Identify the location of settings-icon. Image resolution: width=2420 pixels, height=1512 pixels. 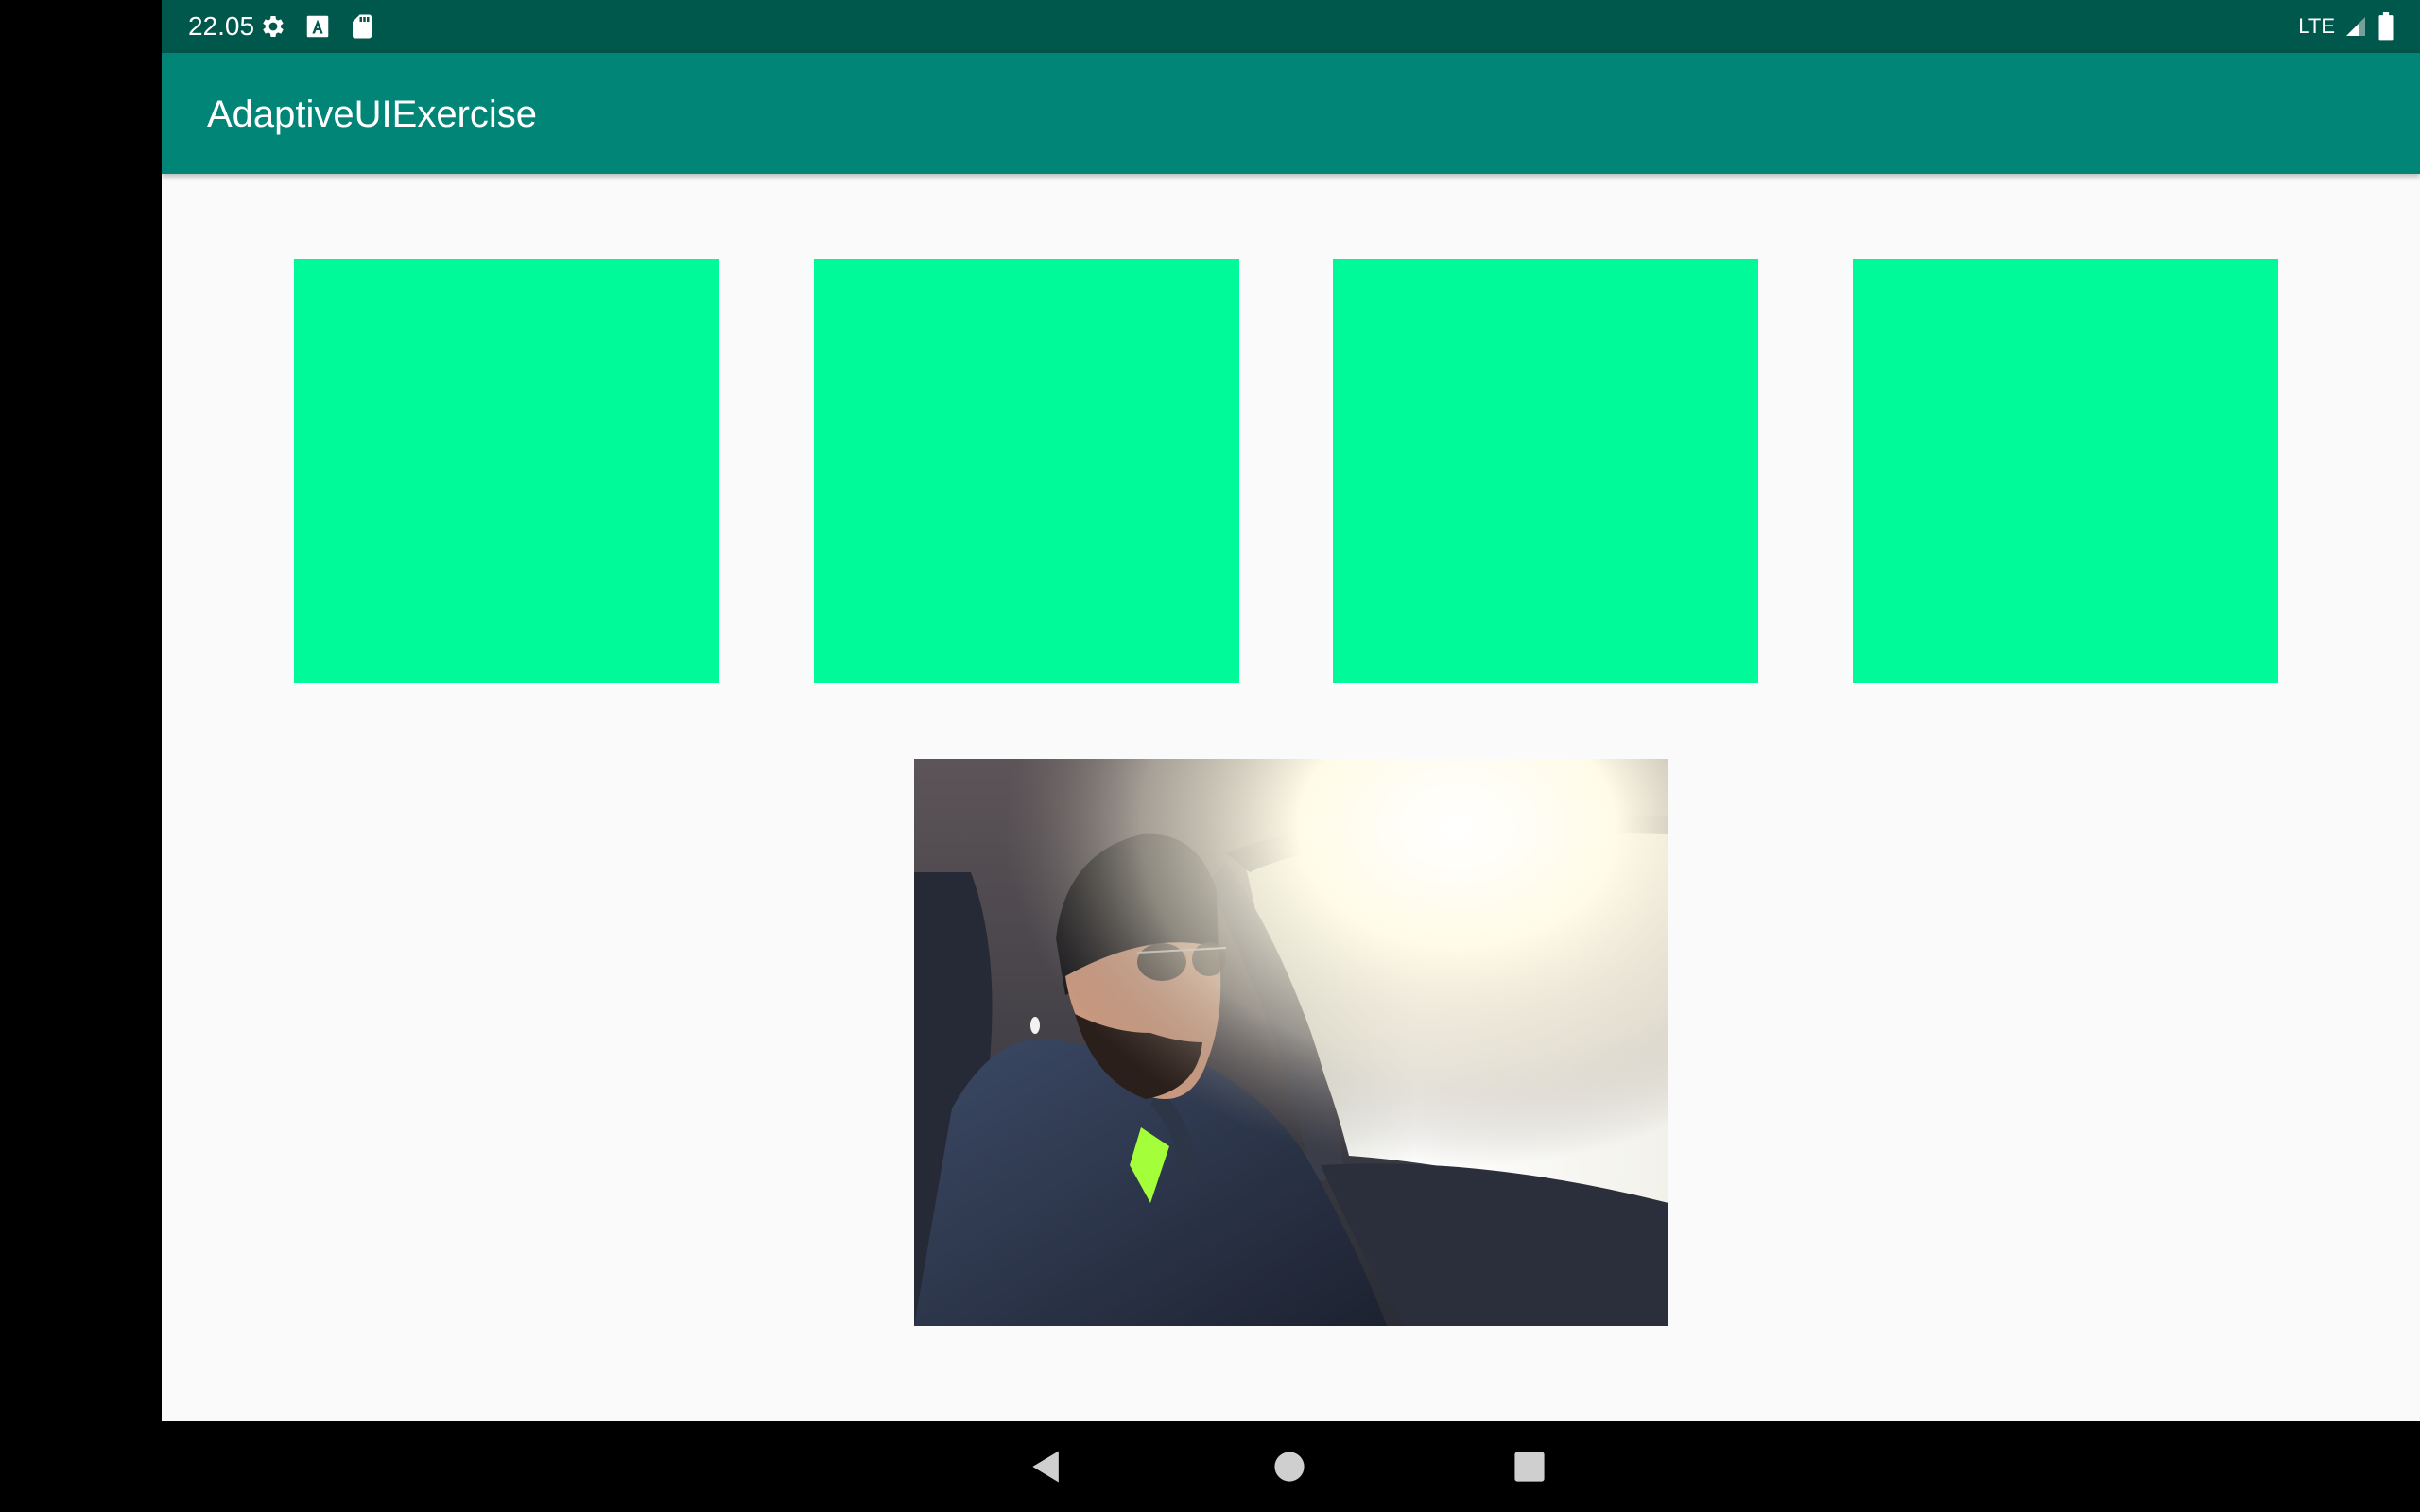
(273, 26).